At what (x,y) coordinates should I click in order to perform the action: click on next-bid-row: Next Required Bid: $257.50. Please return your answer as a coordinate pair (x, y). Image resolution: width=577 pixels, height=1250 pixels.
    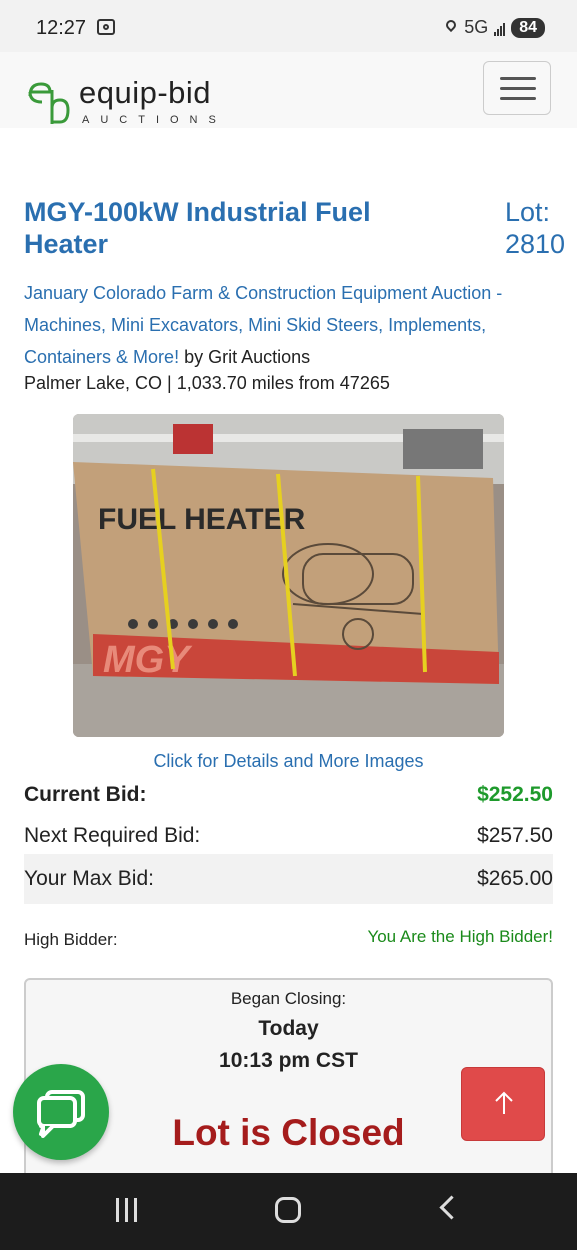
    Looking at the image, I should click on (288, 836).